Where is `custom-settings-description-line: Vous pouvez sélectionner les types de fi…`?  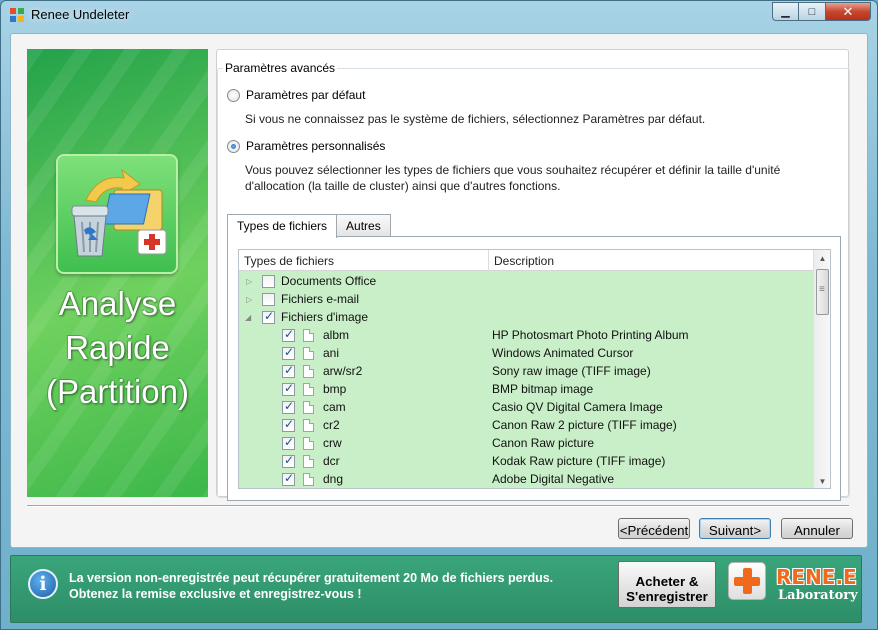 custom-settings-description-line: Vous pouvez sélectionner les types de fi… is located at coordinates (513, 170).